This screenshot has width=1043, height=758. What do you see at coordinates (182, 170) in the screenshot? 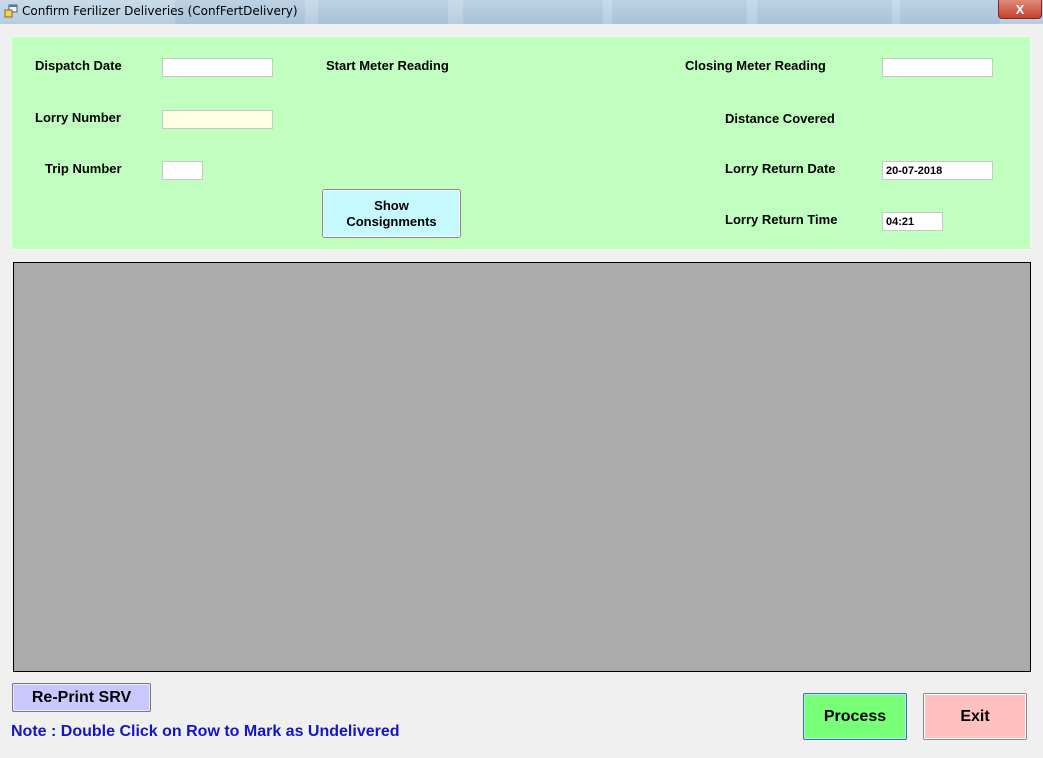
I see `trip-number-field` at bounding box center [182, 170].